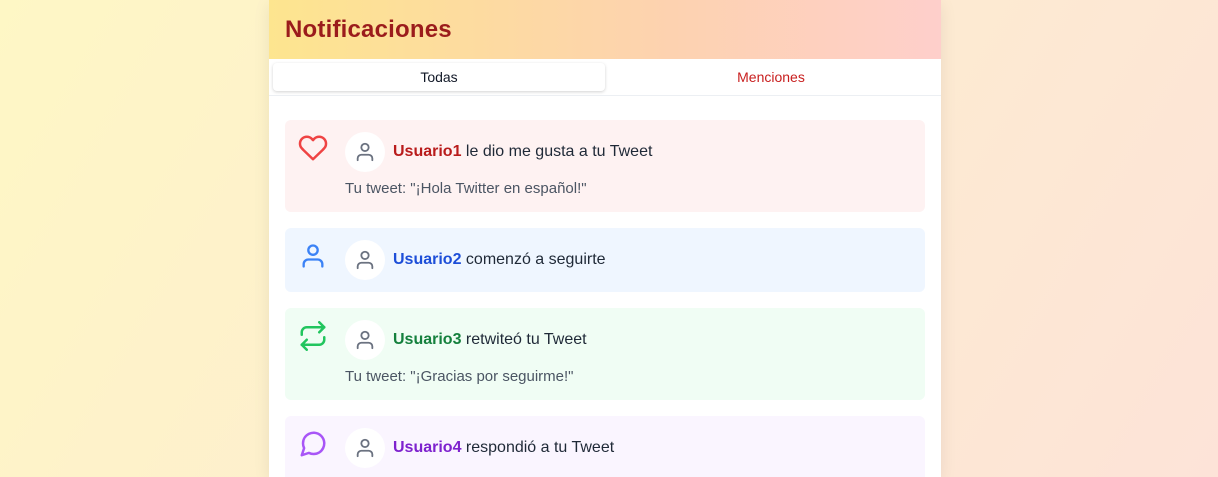 This screenshot has height=477, width=1218. I want to click on tab-todas: Todas, so click(439, 77).